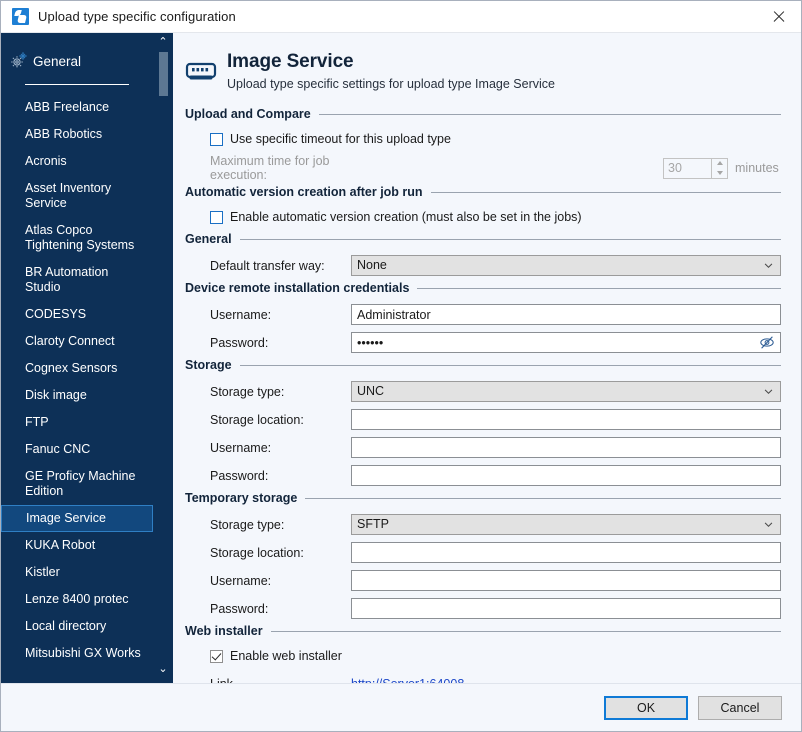  What do you see at coordinates (290, 61) in the screenshot?
I see `page-title: Image Service` at bounding box center [290, 61].